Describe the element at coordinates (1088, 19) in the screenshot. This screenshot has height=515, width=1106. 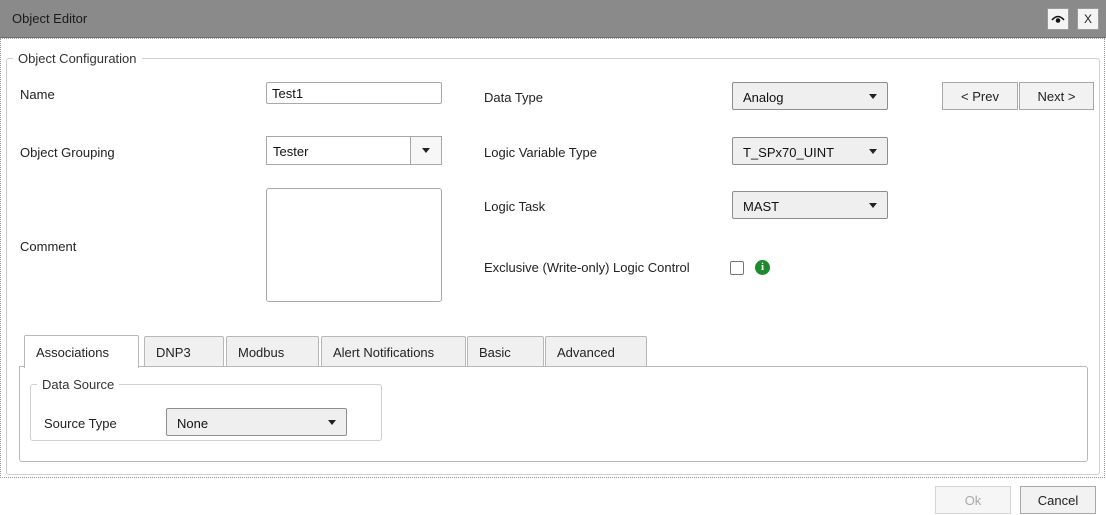
I see `close-button: X` at that location.